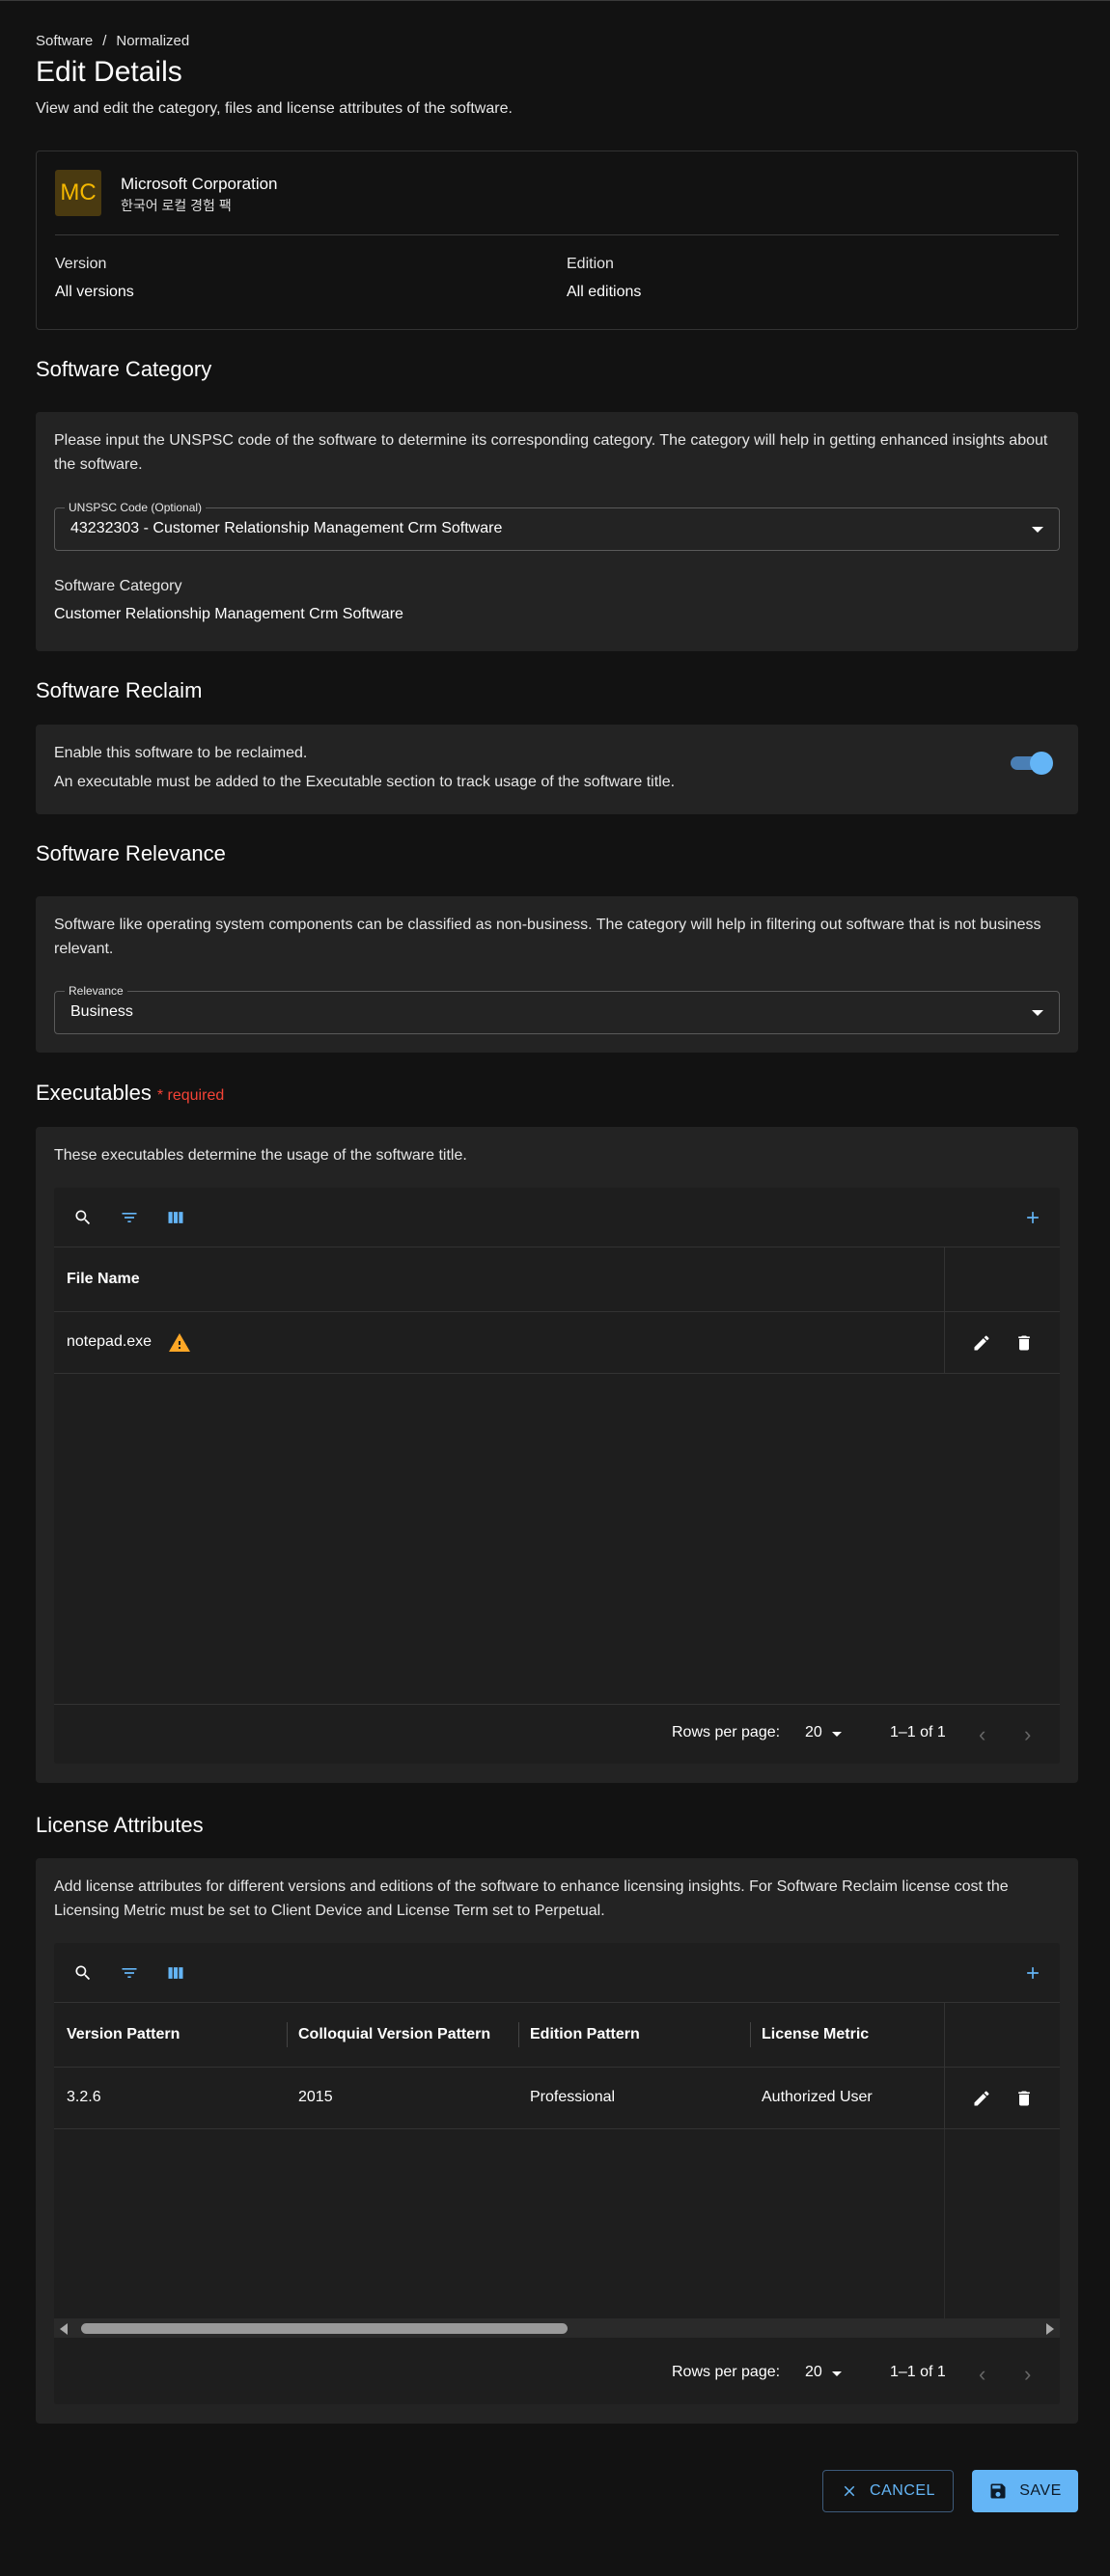 The image size is (1110, 2576). What do you see at coordinates (78, 193) in the screenshot?
I see `publisher-avatar: MC` at bounding box center [78, 193].